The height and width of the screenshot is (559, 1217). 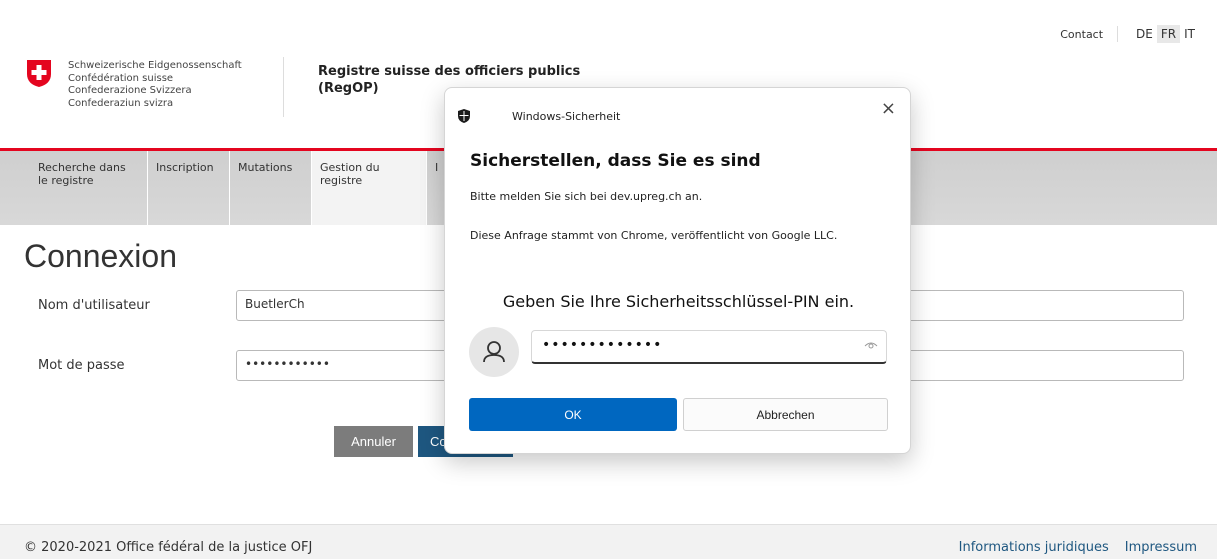 I want to click on dialog-app-name: Windows-Sicherheit, so click(x=566, y=116).